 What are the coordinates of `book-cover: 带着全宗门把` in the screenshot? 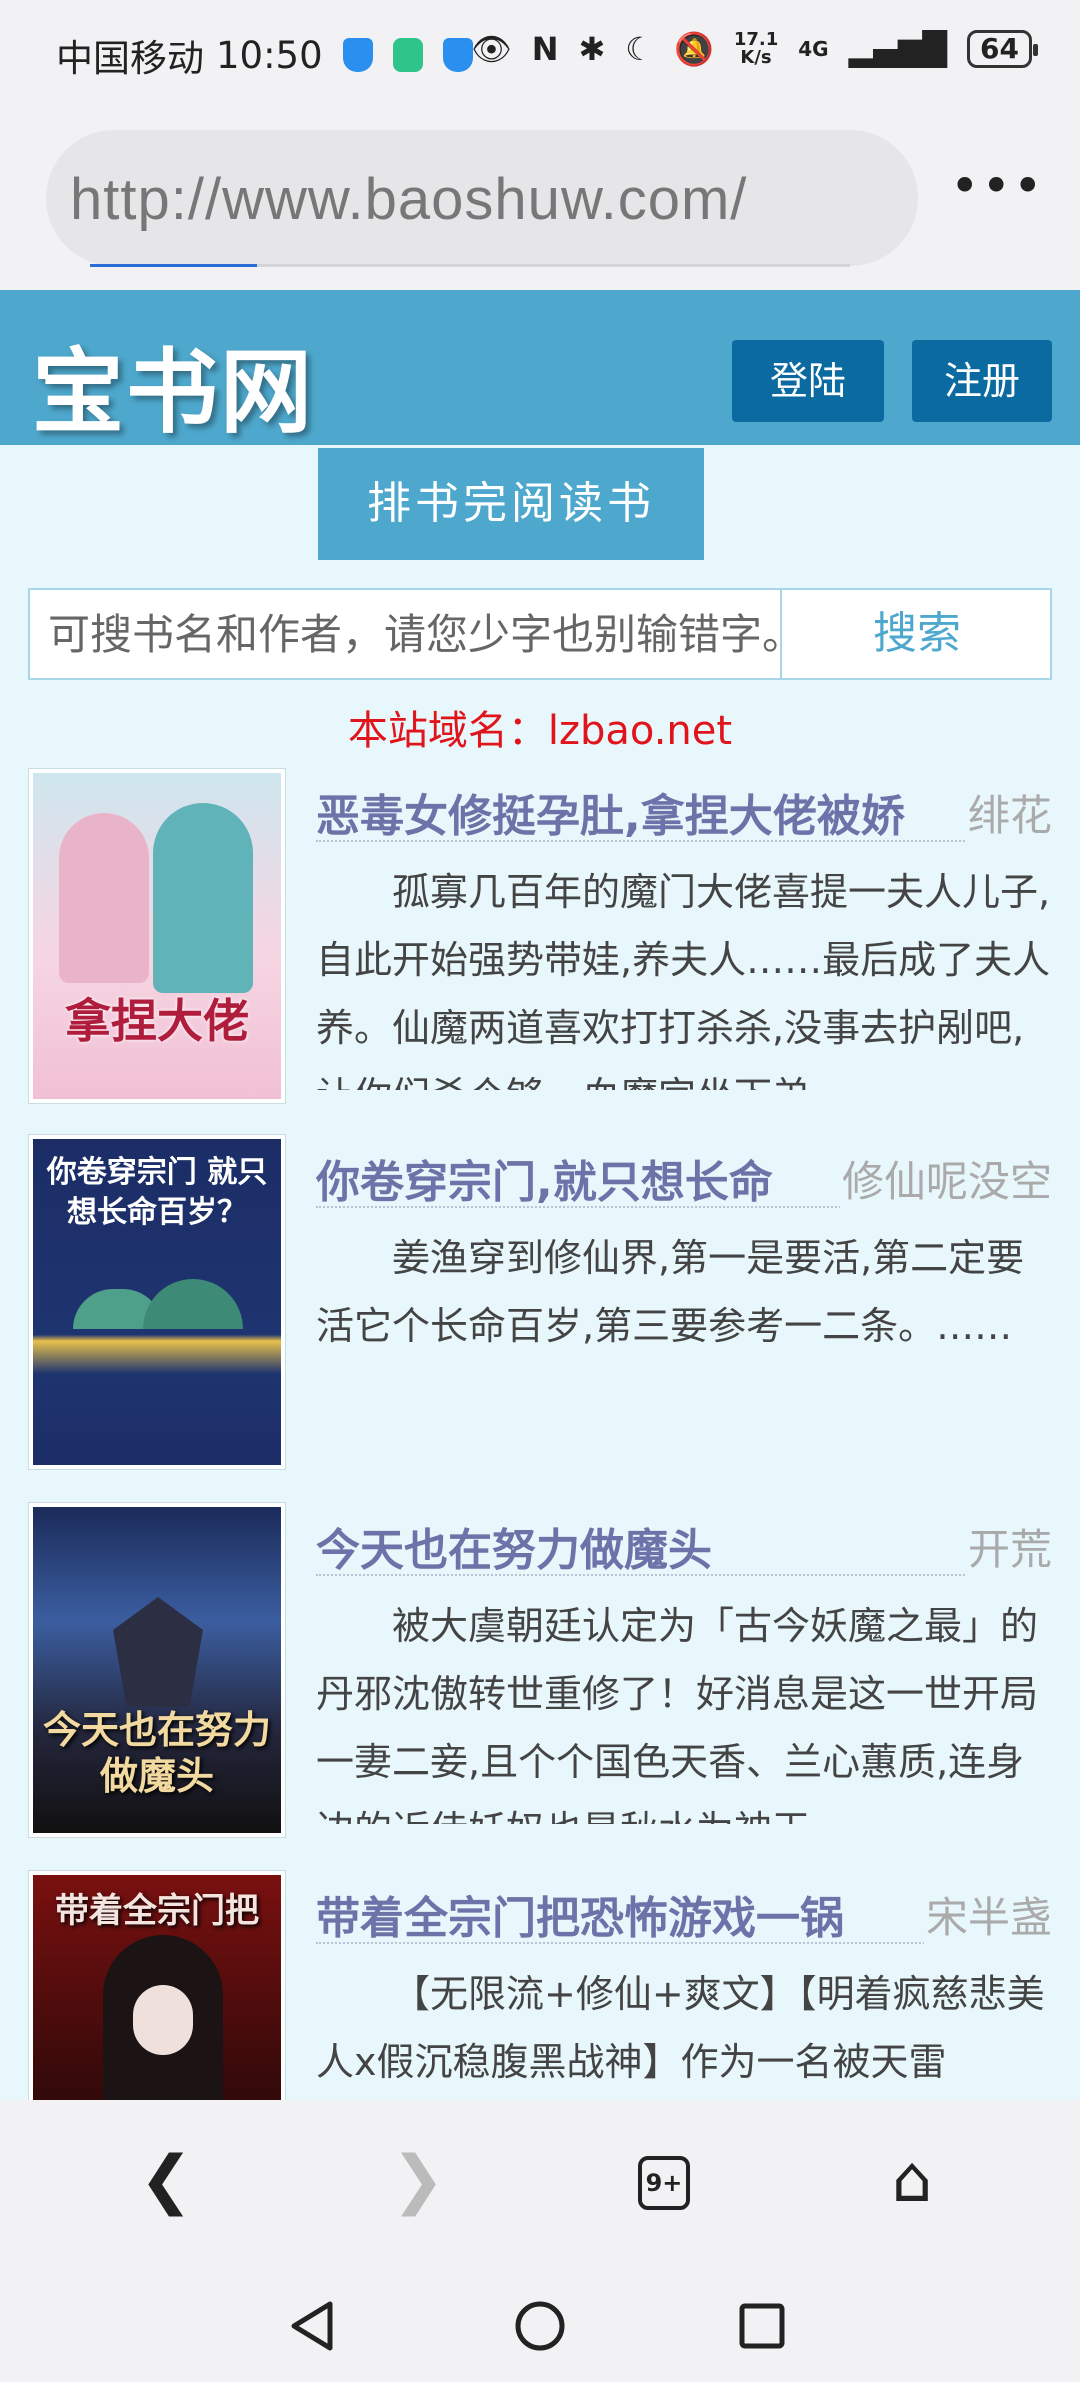 It's located at (157, 1985).